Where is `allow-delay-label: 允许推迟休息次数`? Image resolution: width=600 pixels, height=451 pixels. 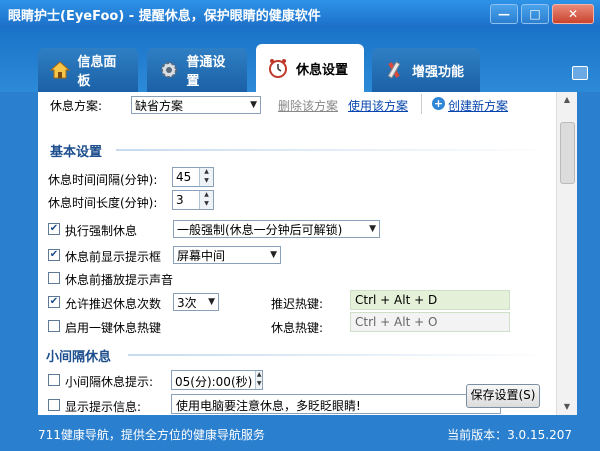 allow-delay-label: 允许推迟休息次数 is located at coordinates (113, 304).